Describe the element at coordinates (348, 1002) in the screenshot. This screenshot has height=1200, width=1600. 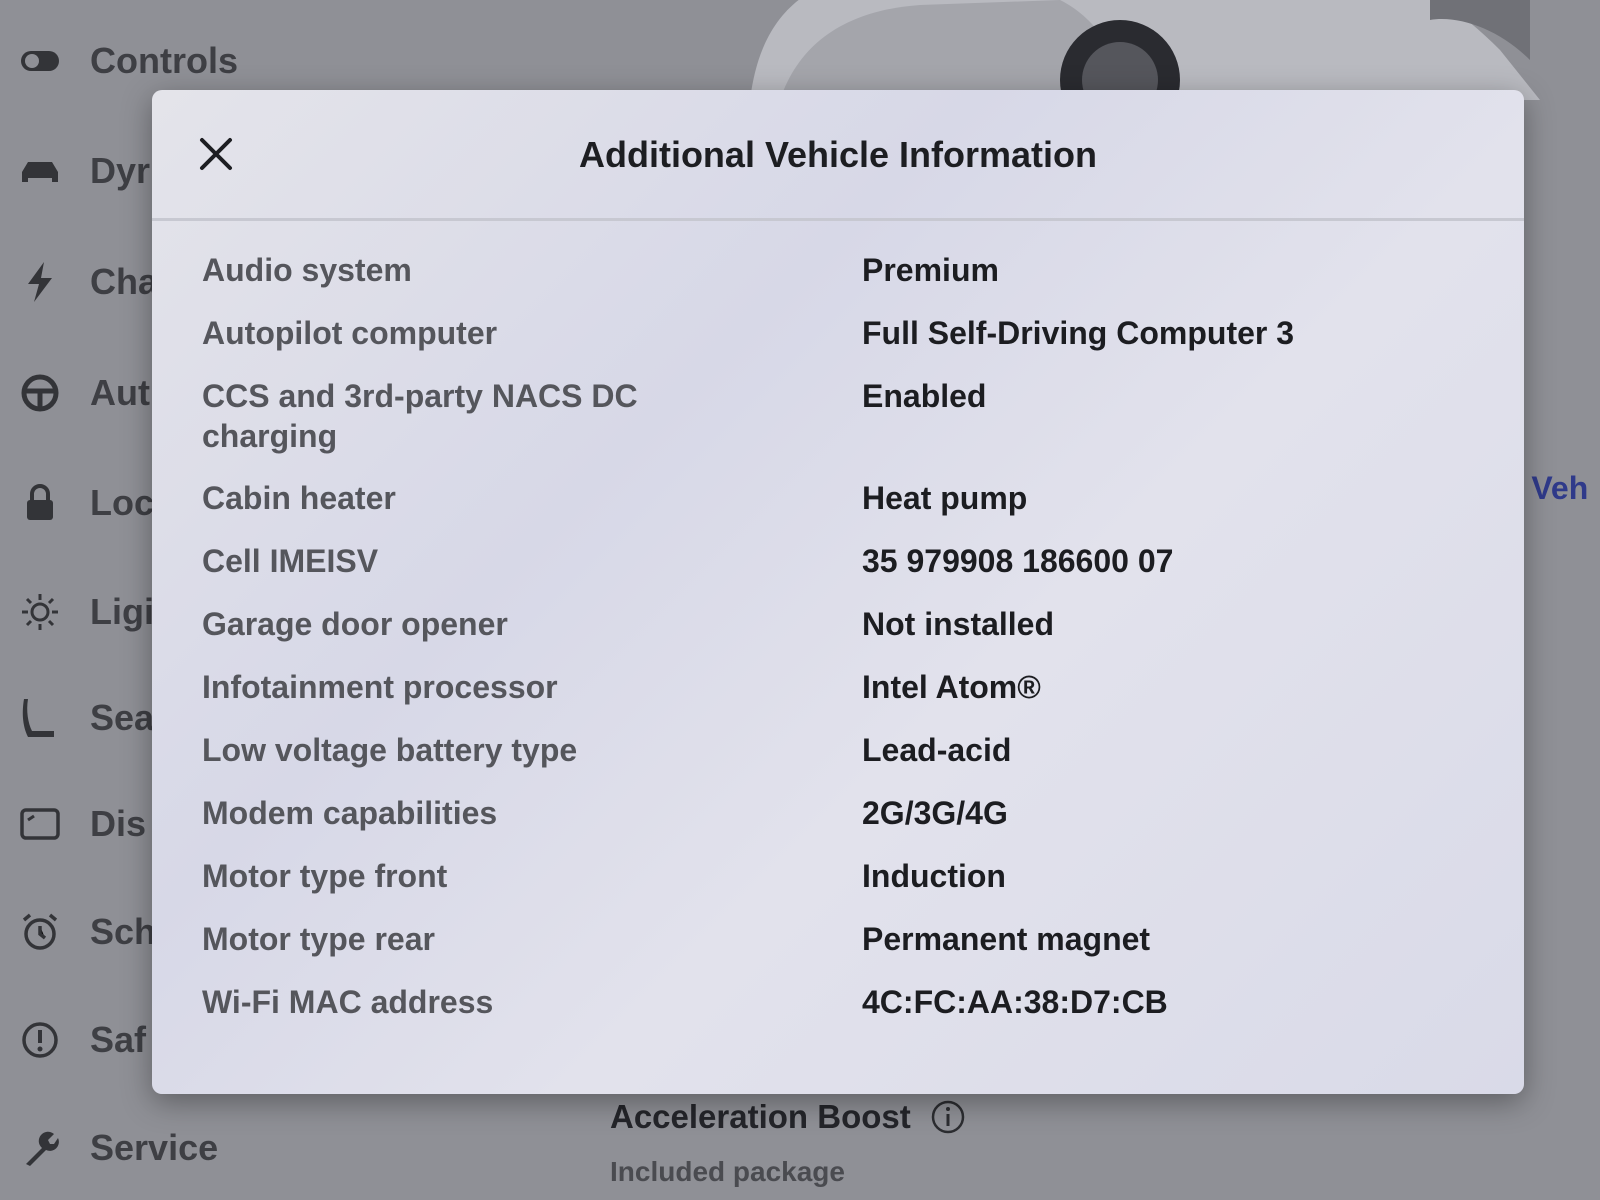
I see `info-key: Wi-Fi MAC address` at that location.